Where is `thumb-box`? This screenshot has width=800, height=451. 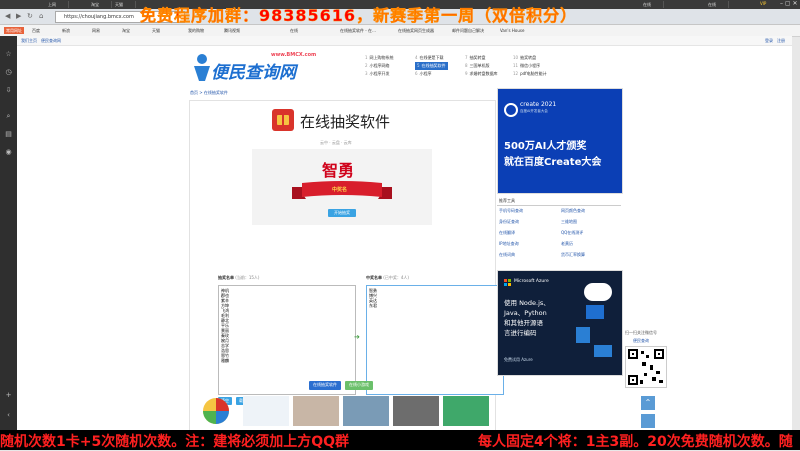
thumb-box is located at coordinates (416, 411).